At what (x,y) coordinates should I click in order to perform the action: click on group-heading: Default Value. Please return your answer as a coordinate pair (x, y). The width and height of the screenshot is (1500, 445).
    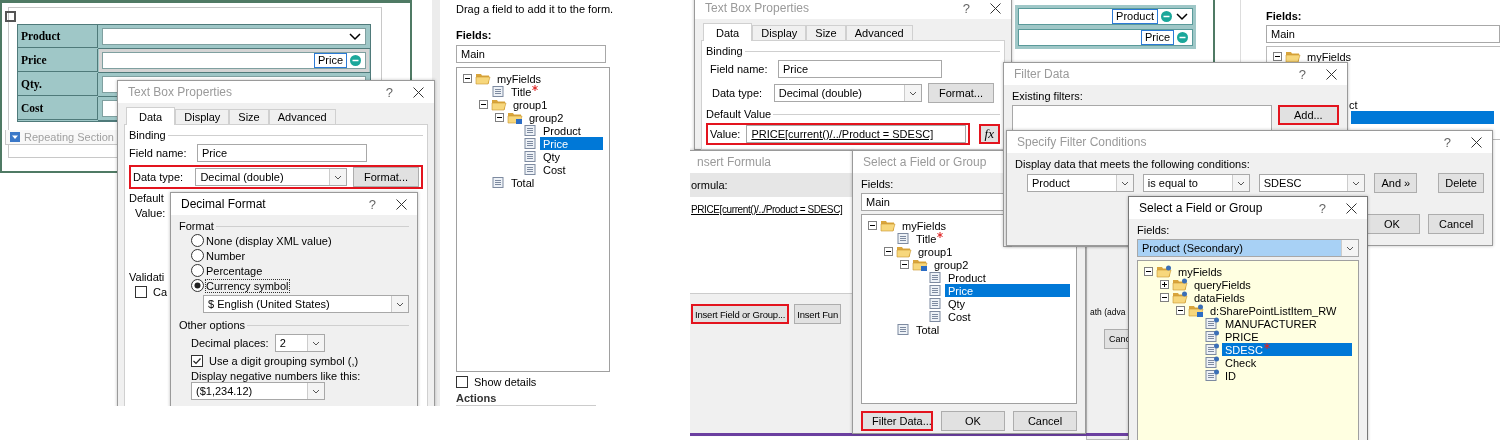
    Looking at the image, I should click on (853, 114).